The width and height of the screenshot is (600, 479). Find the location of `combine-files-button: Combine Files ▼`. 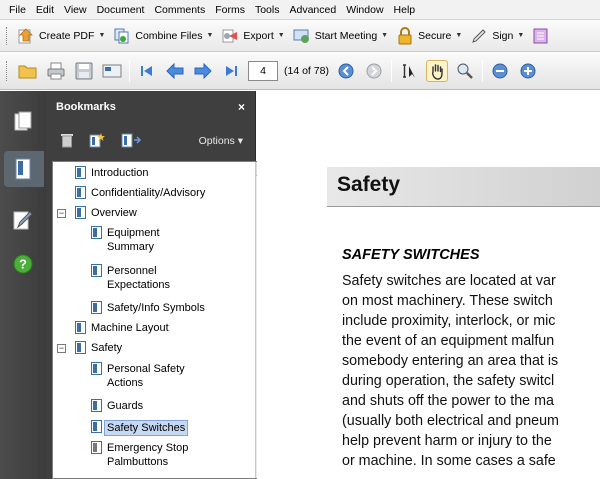

combine-files-button: Combine Files ▼ is located at coordinates (165, 36).